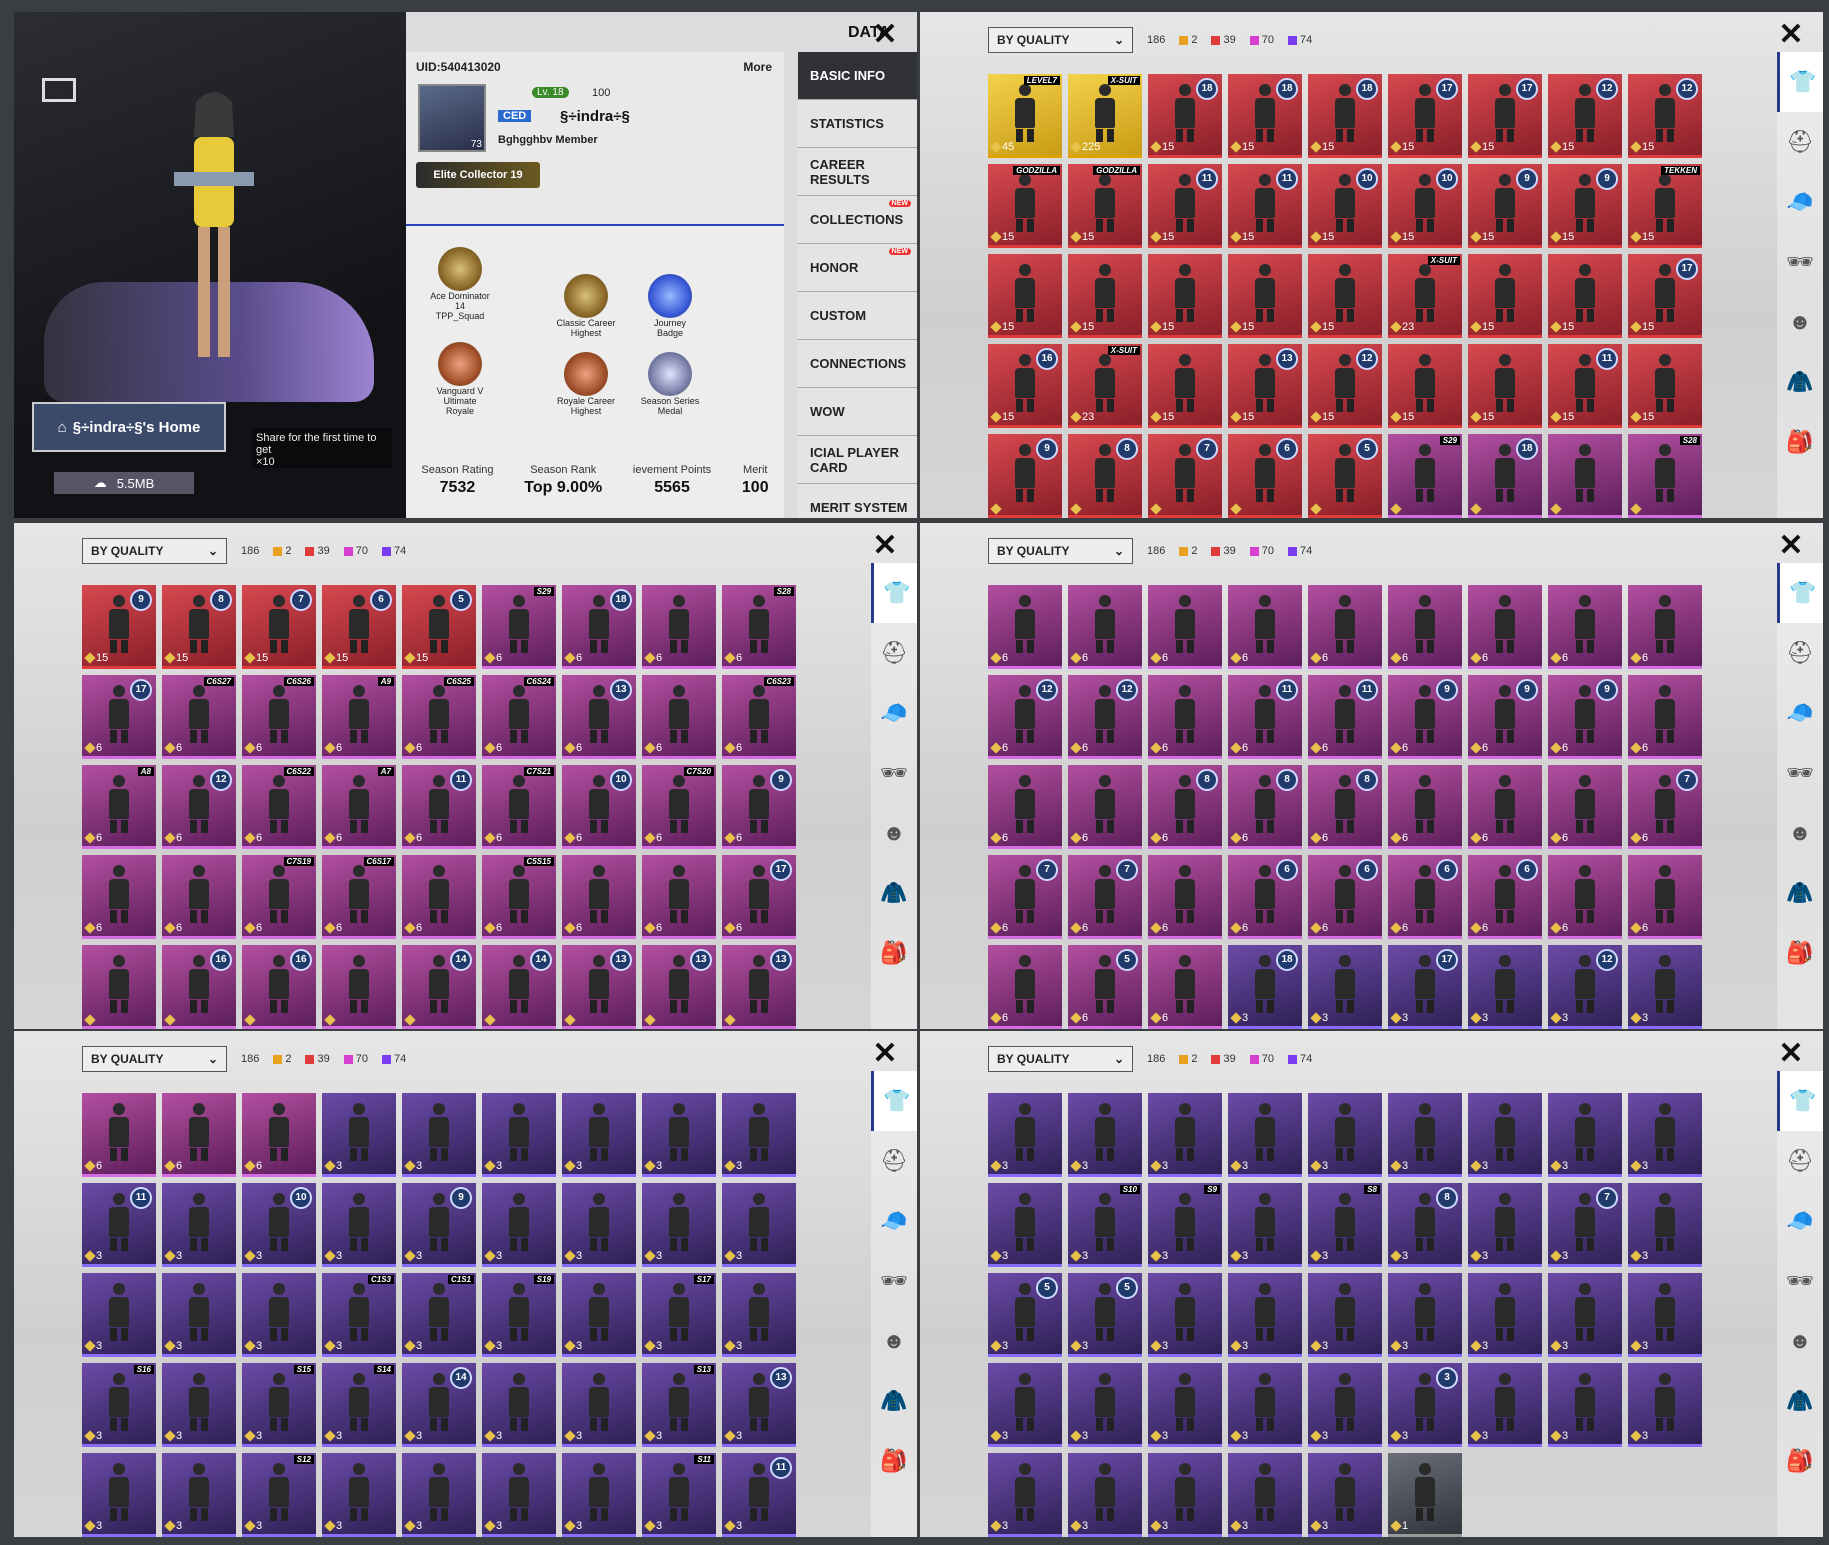 This screenshot has width=1829, height=1545. What do you see at coordinates (199, 717) in the screenshot?
I see `outfit-card: C6S27 6` at bounding box center [199, 717].